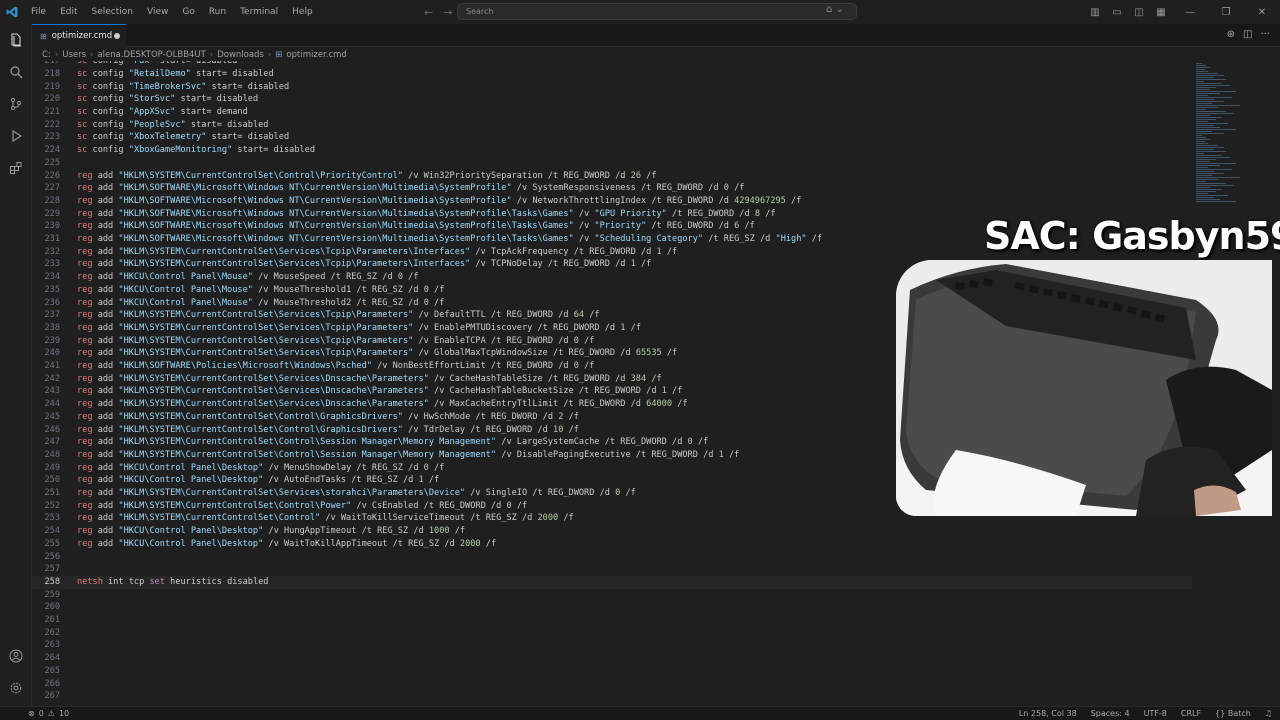 The width and height of the screenshot is (1280, 720). Describe the element at coordinates (52, 264) in the screenshot. I see `line-number: 233` at that location.